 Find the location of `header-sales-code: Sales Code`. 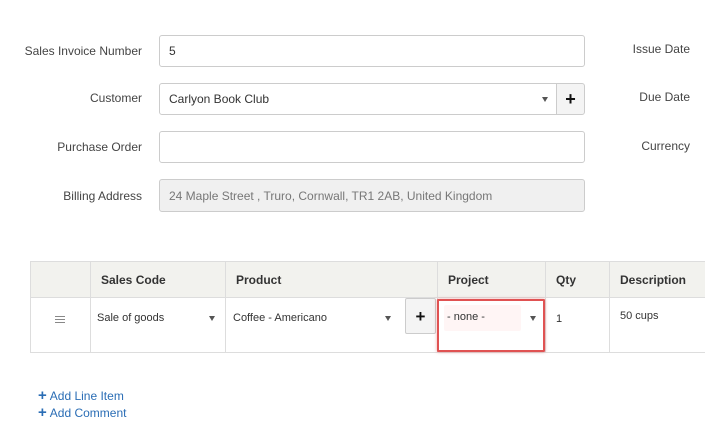

header-sales-code: Sales Code is located at coordinates (157, 280).